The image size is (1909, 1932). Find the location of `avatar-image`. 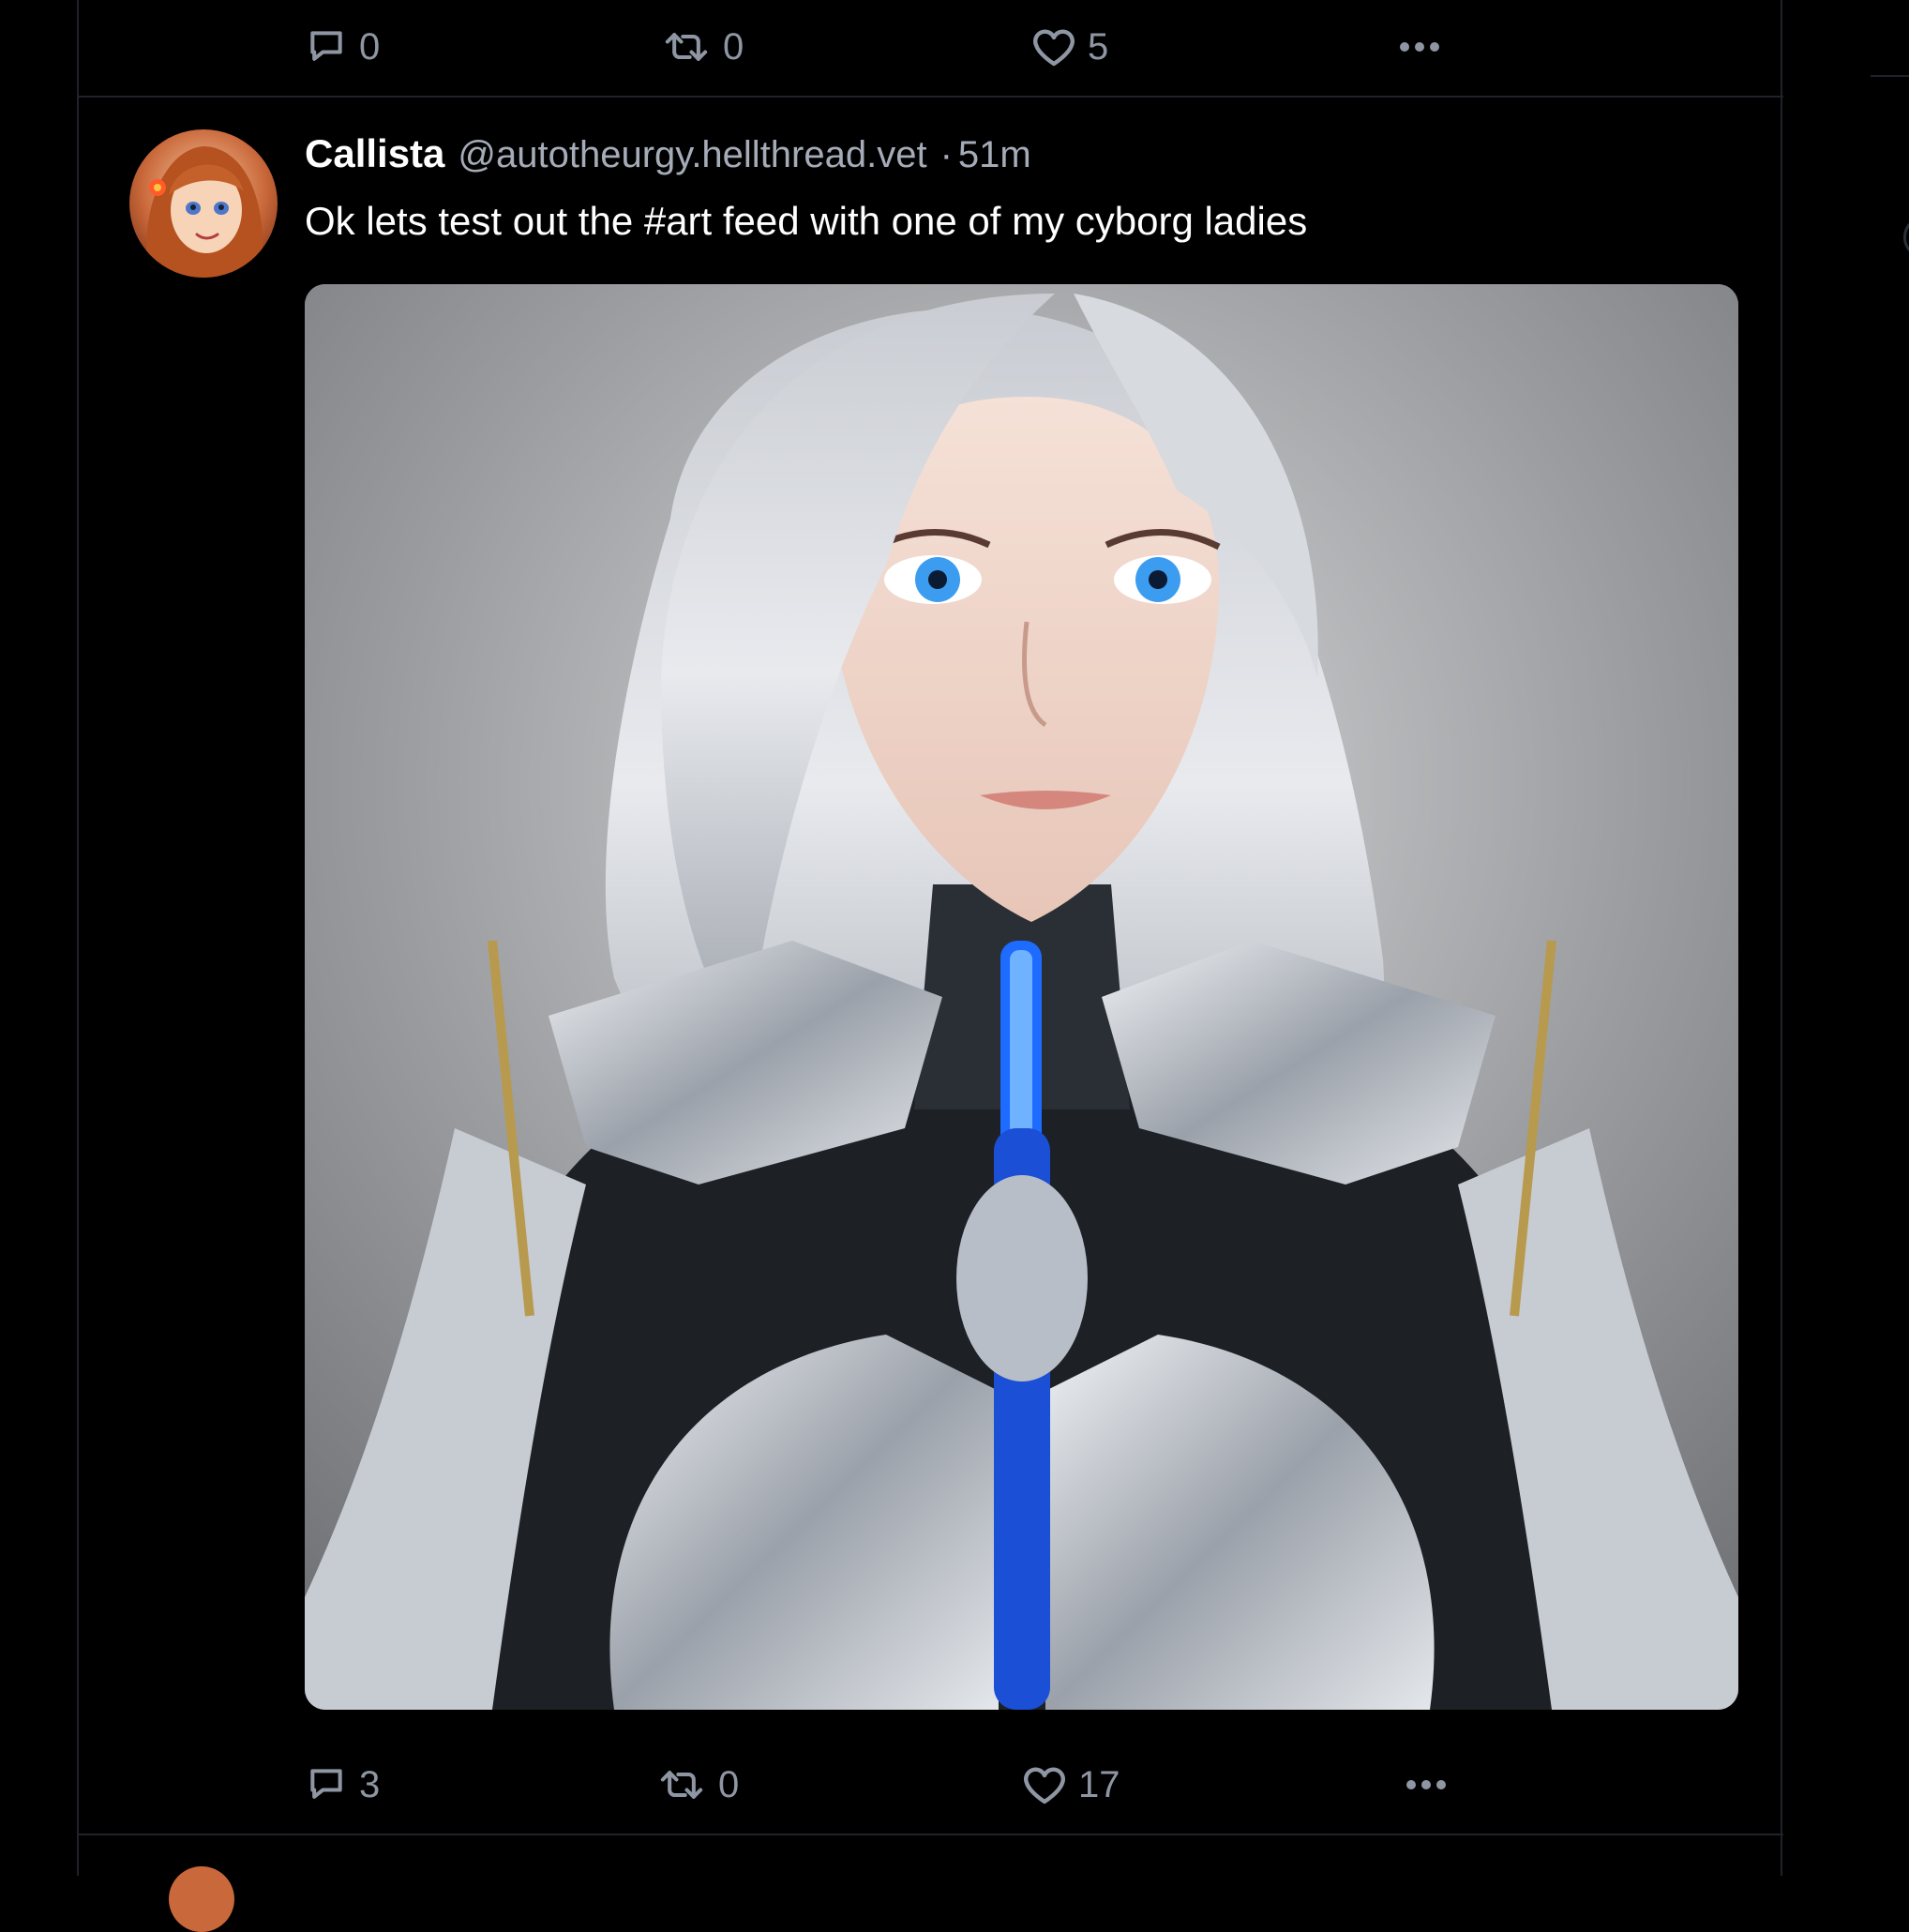

avatar-image is located at coordinates (203, 203).